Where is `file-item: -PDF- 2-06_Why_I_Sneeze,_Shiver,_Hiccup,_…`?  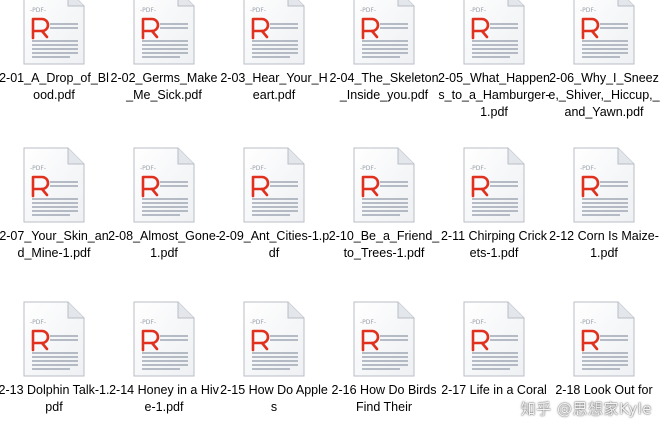
file-item: -PDF- 2-06_Why_I_Sneeze,_Shiver,_Hiccup,_… is located at coordinates (604, 69).